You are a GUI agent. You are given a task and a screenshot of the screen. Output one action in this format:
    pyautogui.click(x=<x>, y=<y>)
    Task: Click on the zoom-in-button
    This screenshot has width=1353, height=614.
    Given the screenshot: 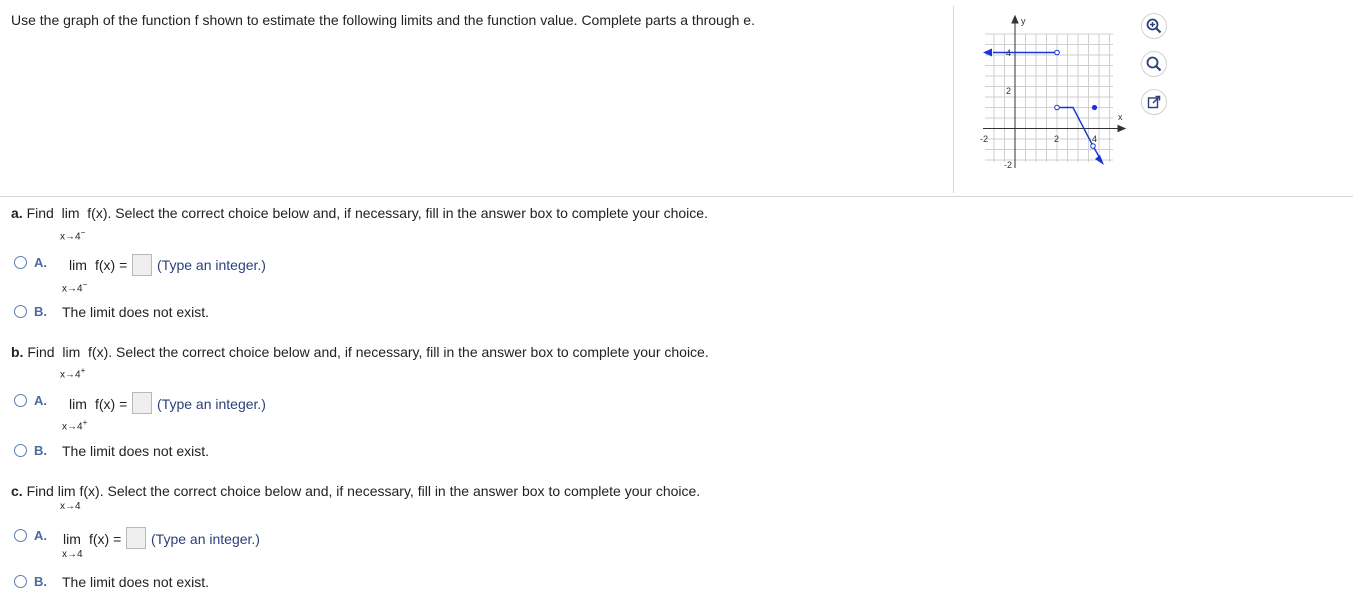 What is the action you would take?
    pyautogui.click(x=1154, y=26)
    